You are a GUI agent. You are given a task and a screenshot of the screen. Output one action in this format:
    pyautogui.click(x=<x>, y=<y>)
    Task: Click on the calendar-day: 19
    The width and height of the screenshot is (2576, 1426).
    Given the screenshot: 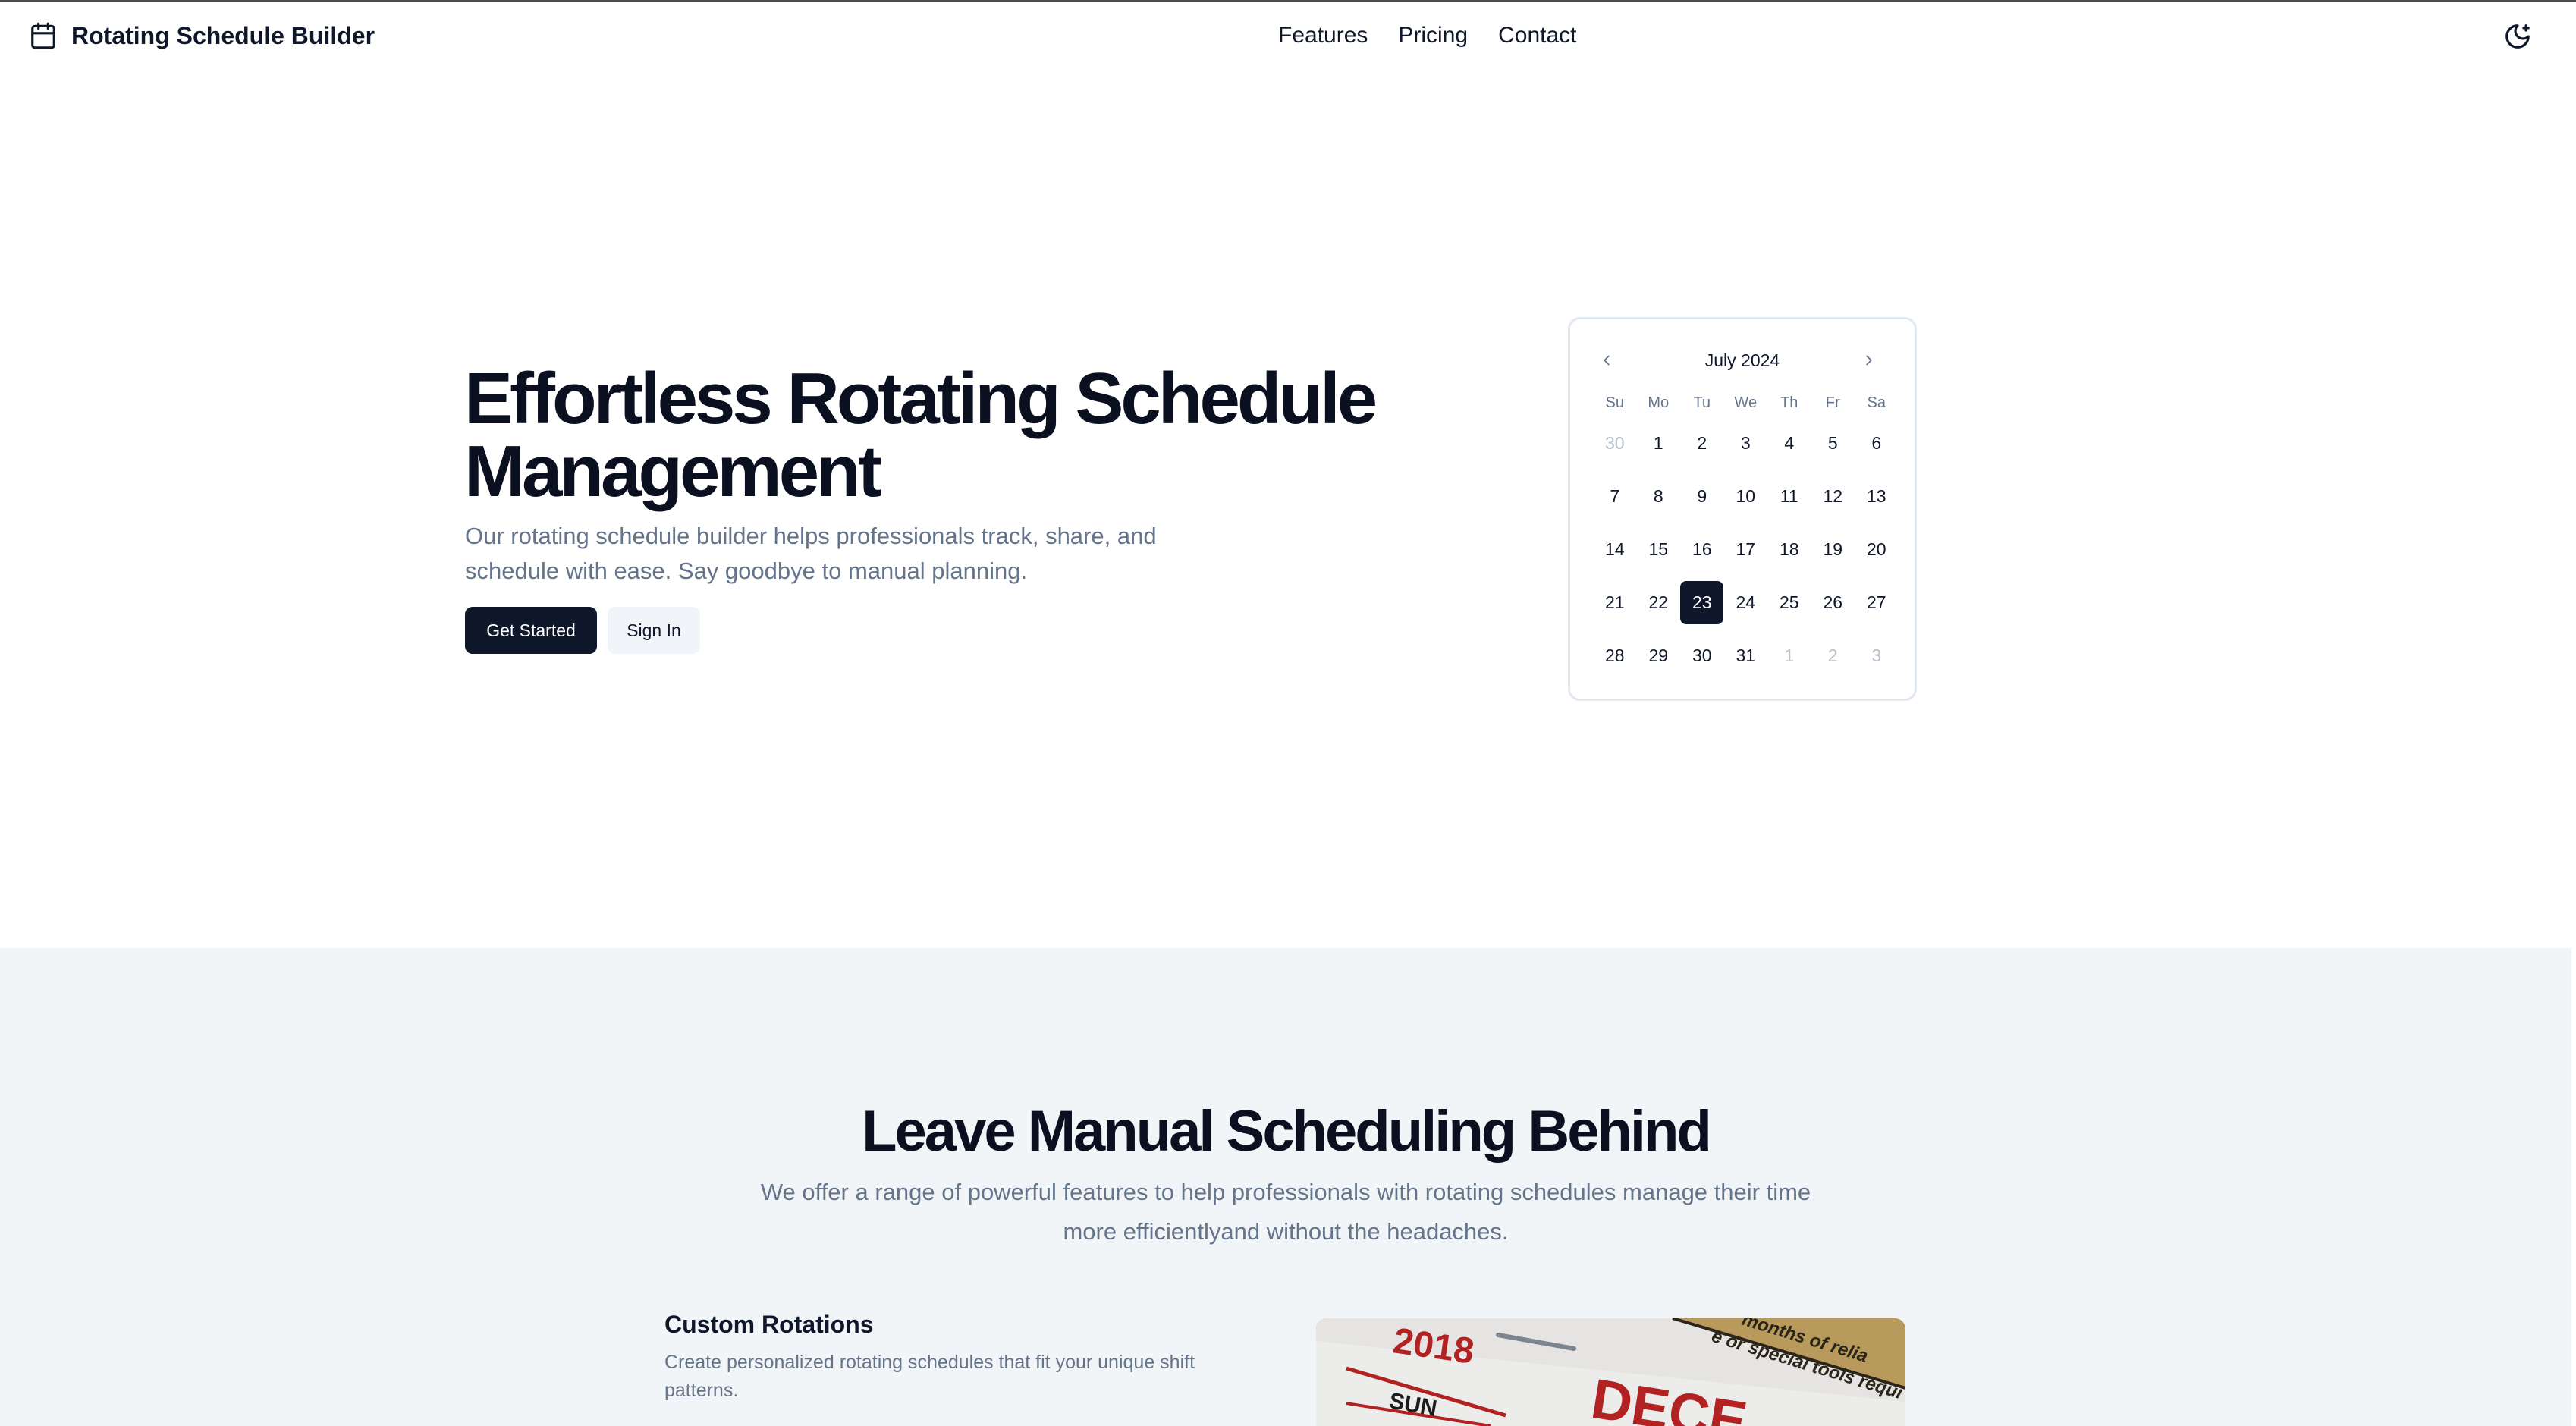 What is the action you would take?
    pyautogui.click(x=1833, y=549)
    